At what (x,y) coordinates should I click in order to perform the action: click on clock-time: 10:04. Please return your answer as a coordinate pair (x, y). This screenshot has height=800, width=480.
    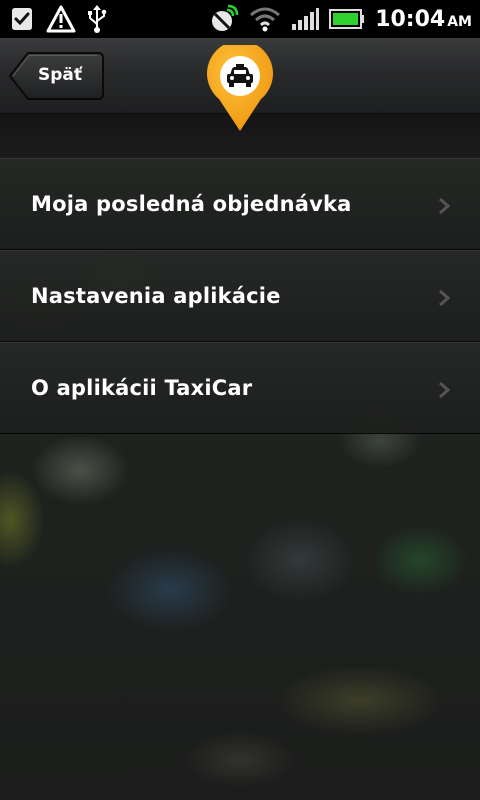
    Looking at the image, I should click on (410, 19).